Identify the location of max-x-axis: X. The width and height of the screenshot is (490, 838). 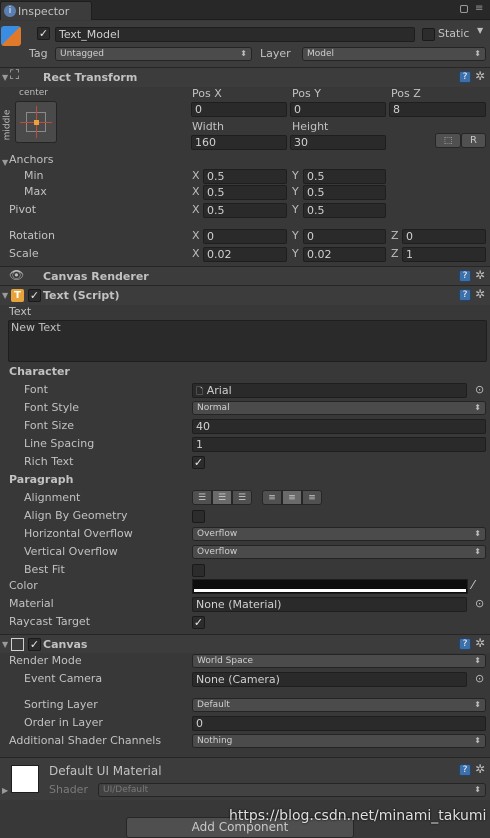
(196, 191).